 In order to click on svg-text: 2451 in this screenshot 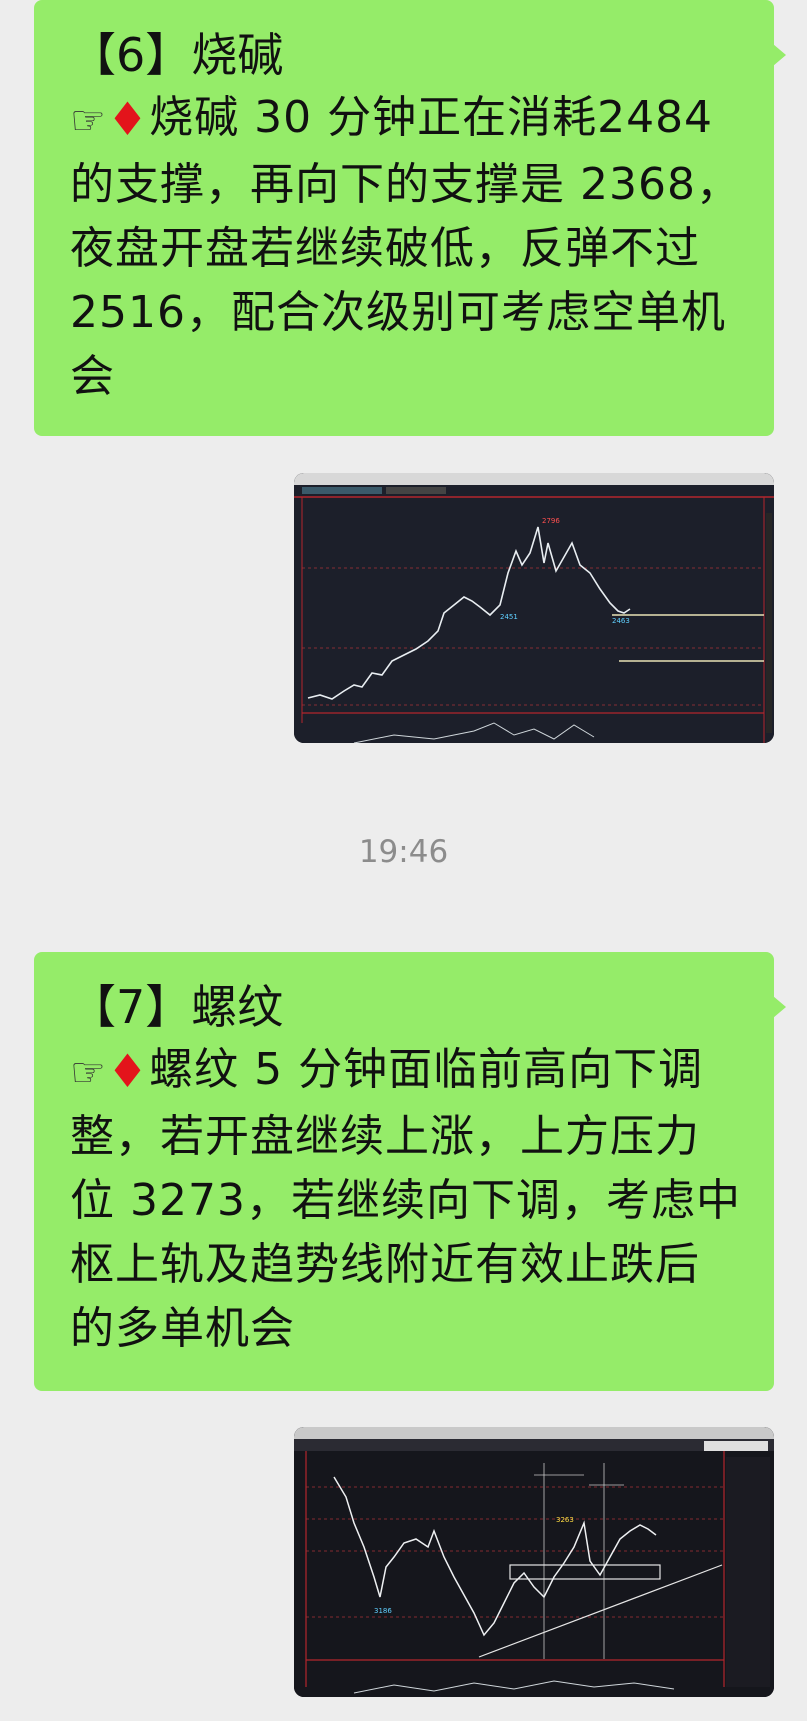, I will do `click(509, 617)`.